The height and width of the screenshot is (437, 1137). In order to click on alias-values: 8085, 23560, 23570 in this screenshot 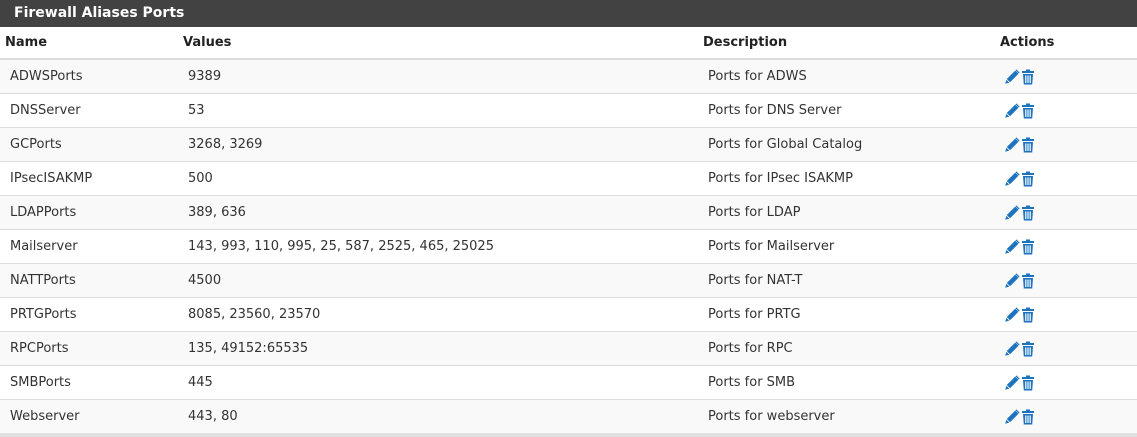, I will do `click(443, 314)`.